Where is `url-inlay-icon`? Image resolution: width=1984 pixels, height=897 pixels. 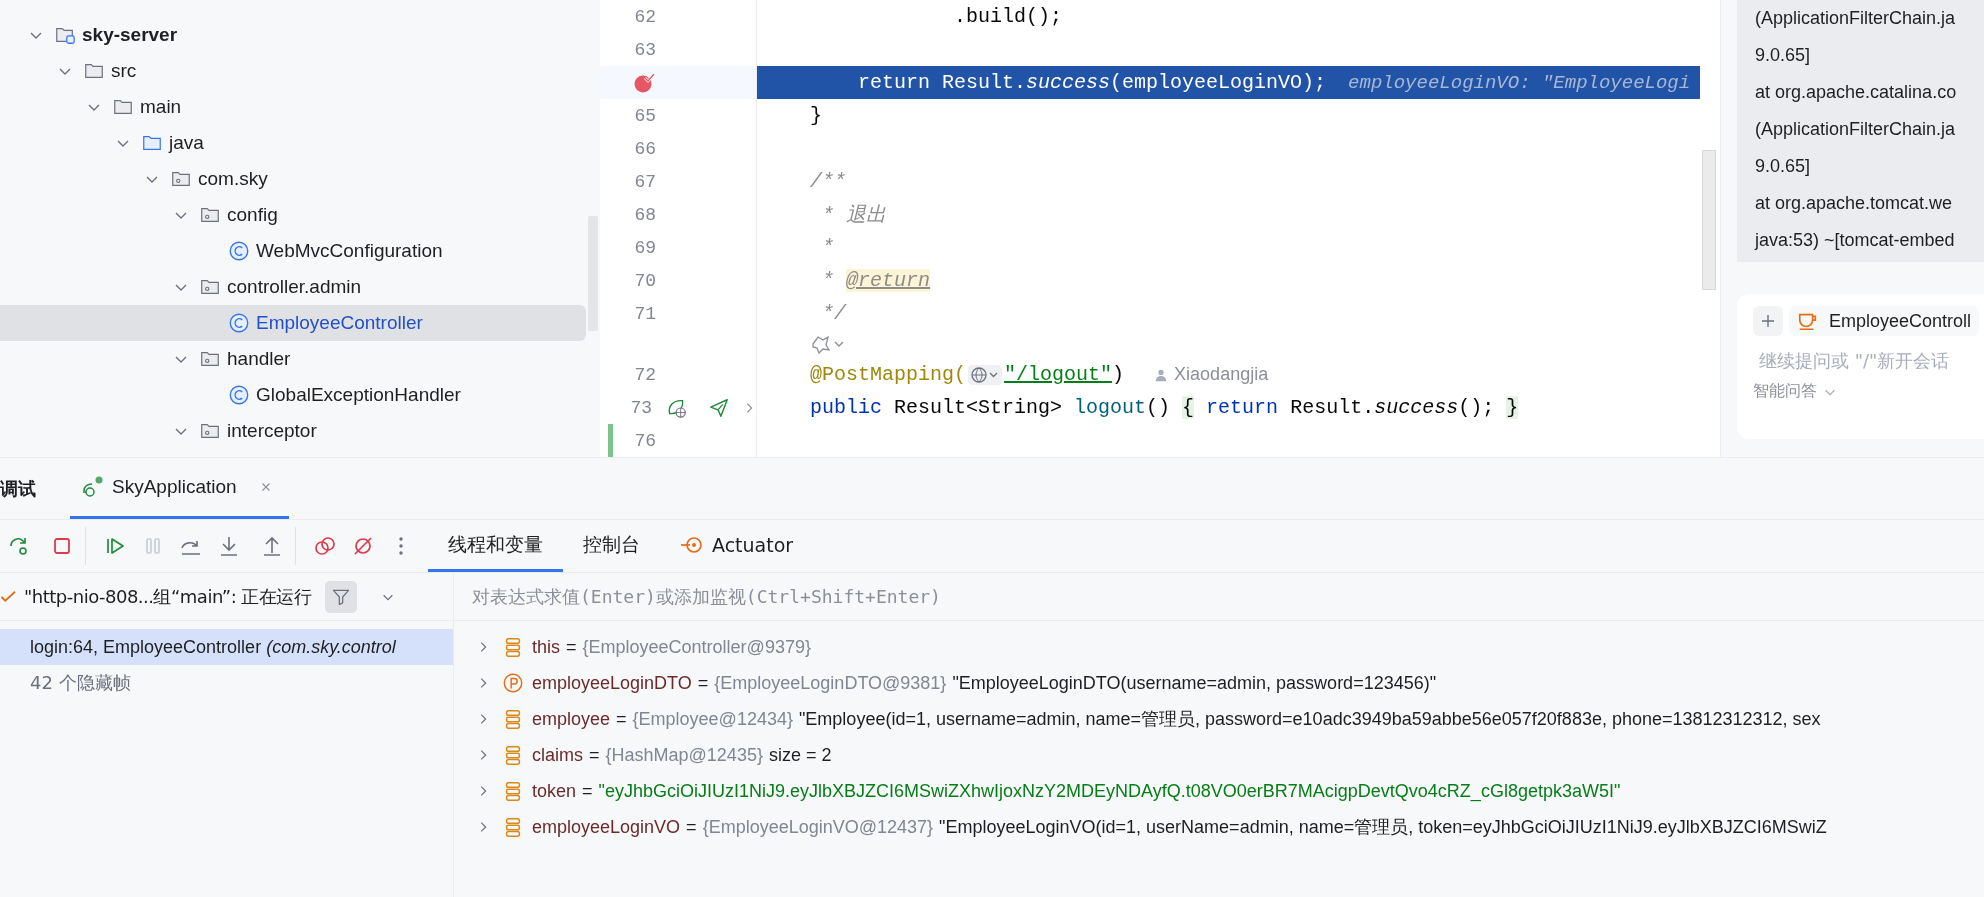 url-inlay-icon is located at coordinates (985, 374).